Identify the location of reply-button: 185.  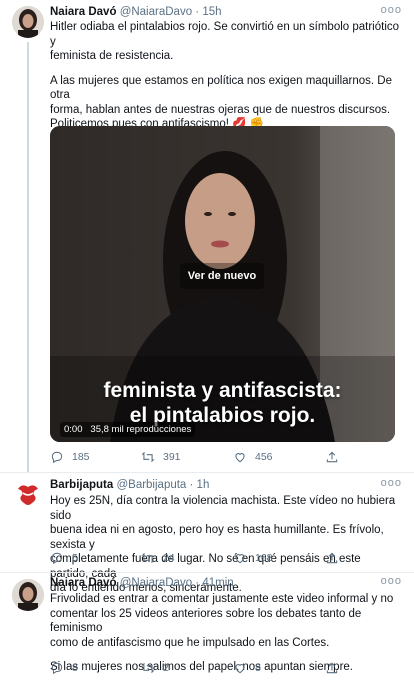
(70, 457).